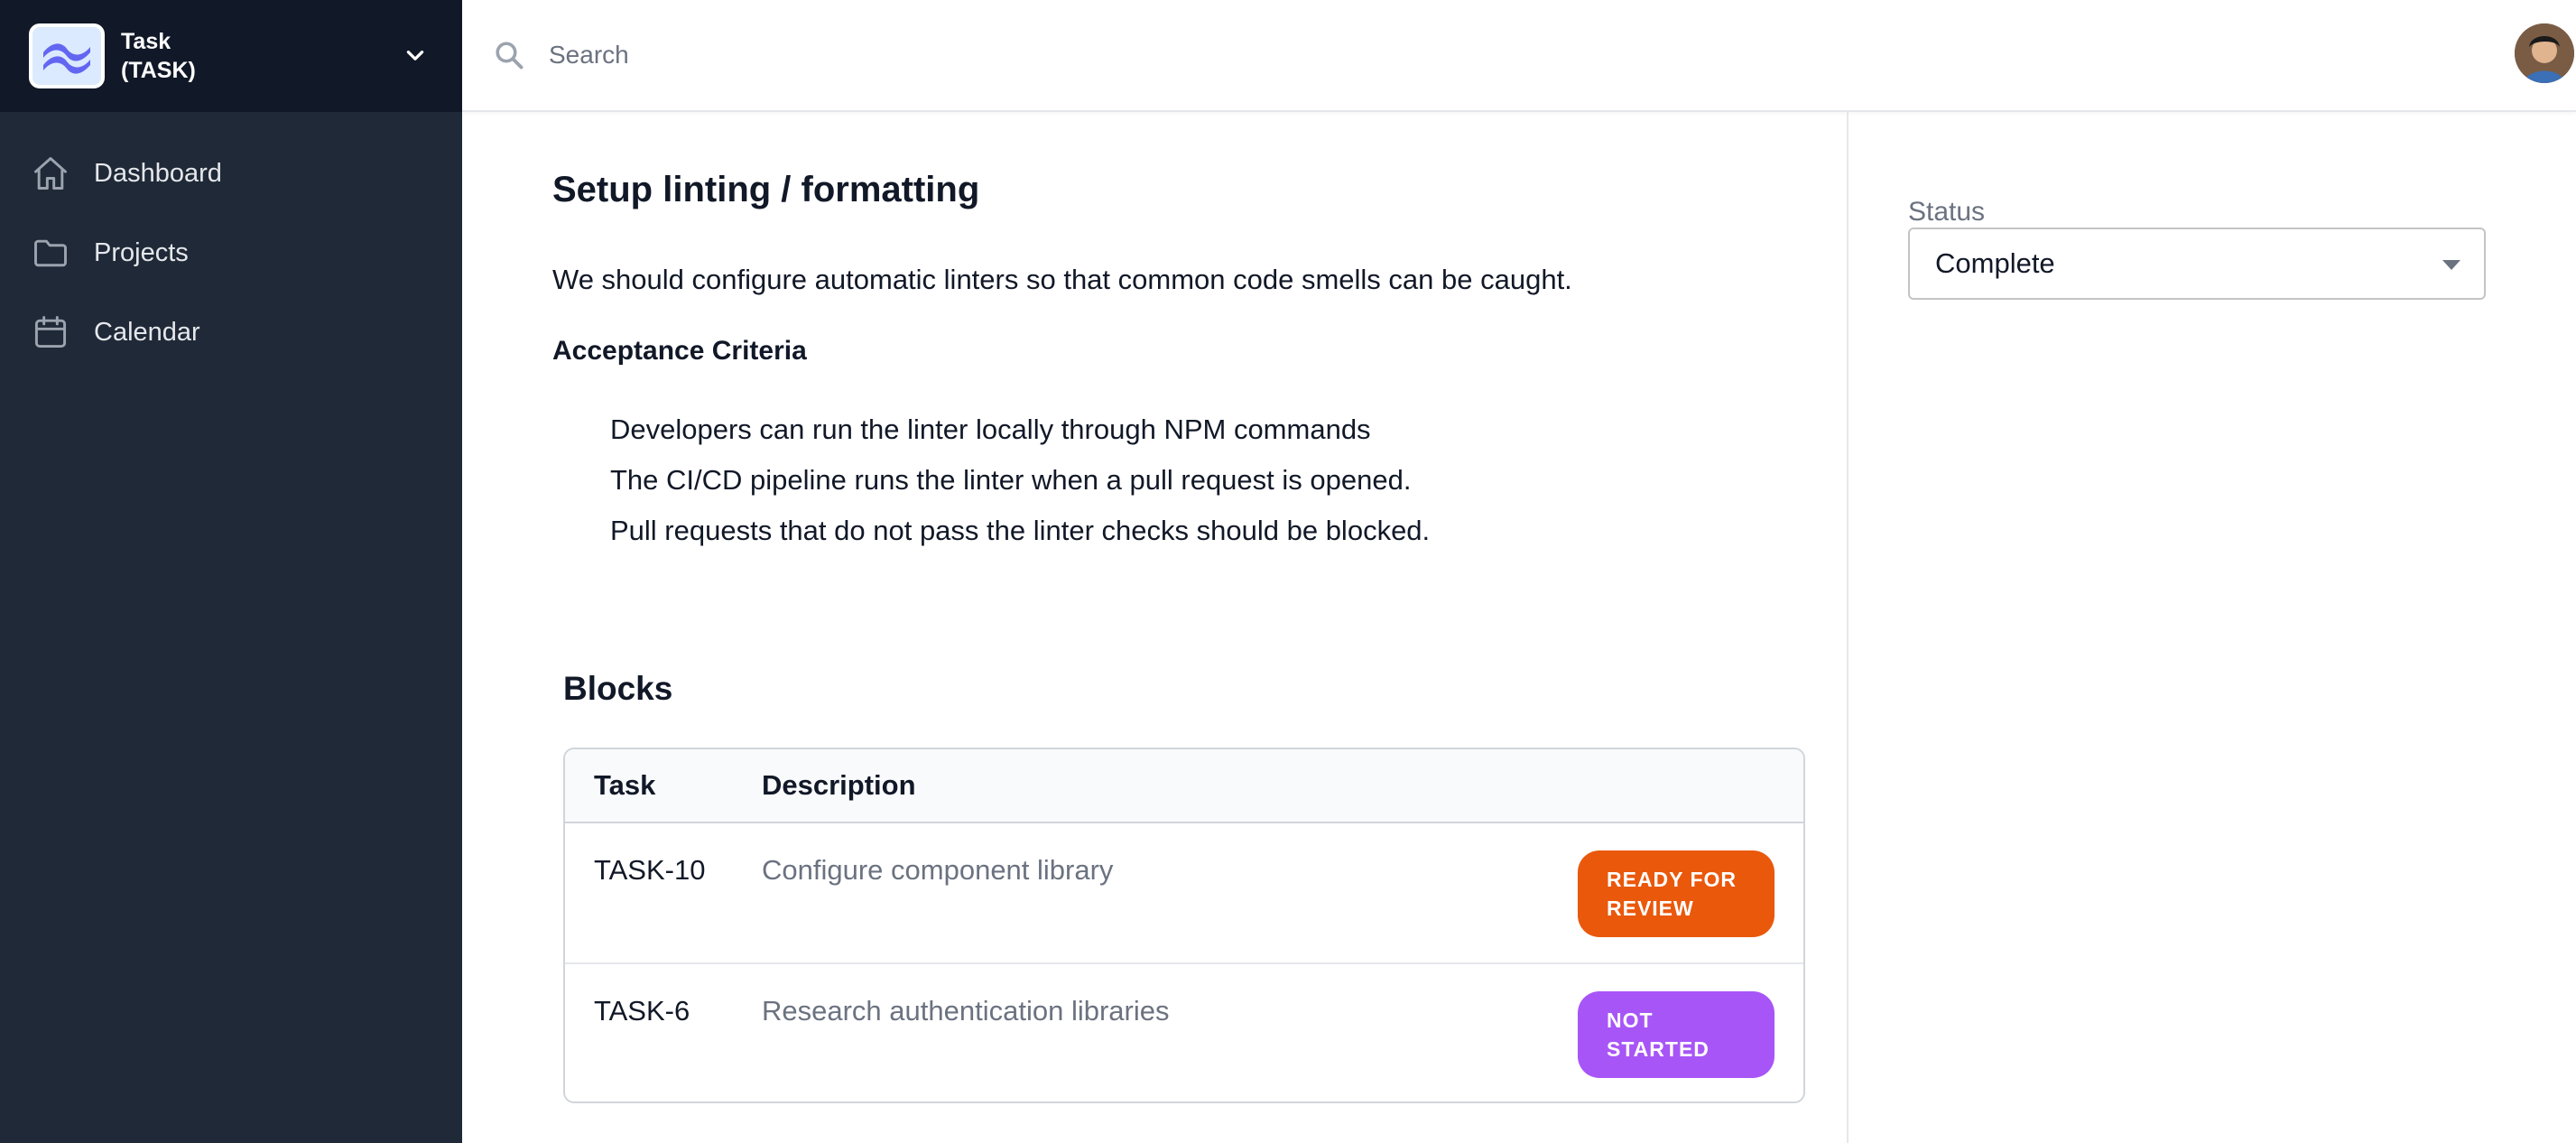  What do you see at coordinates (231, 173) in the screenshot?
I see `sidebar-item-dashboard: Dashboard` at bounding box center [231, 173].